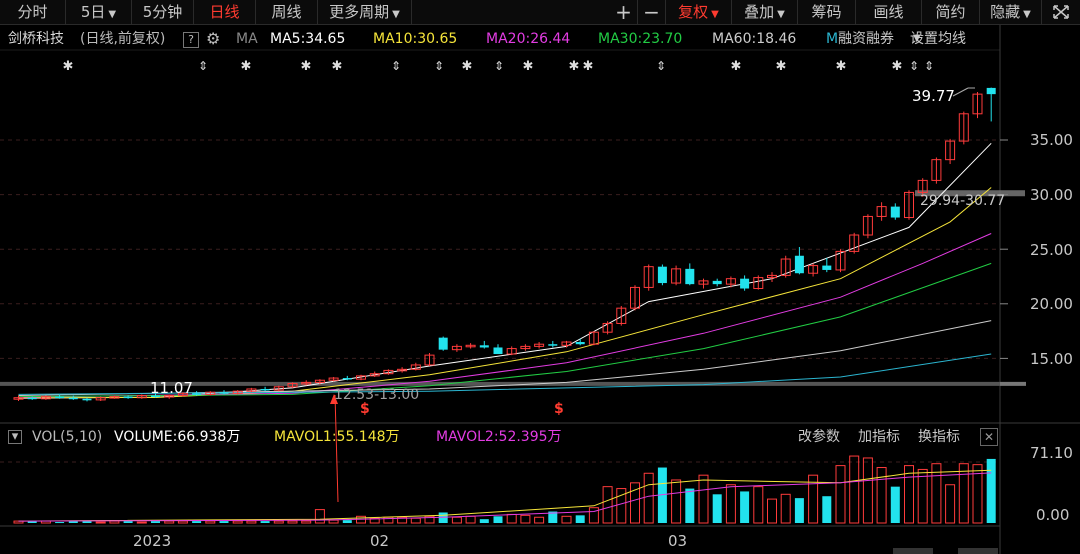 This screenshot has width=1080, height=554. What do you see at coordinates (1013, 383) in the screenshot?
I see `support-band-axis` at bounding box center [1013, 383].